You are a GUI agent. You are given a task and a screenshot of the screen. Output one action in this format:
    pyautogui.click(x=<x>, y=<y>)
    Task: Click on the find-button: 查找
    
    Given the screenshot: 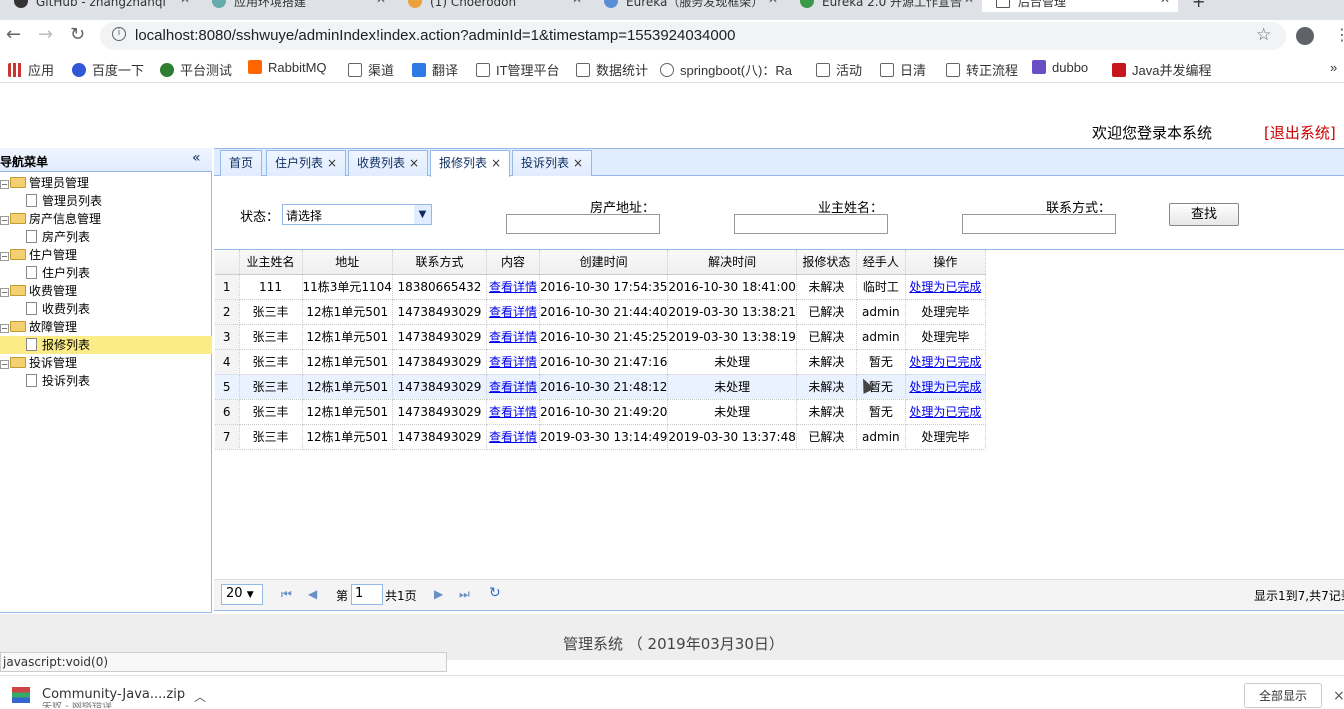 What is the action you would take?
    pyautogui.click(x=1204, y=214)
    